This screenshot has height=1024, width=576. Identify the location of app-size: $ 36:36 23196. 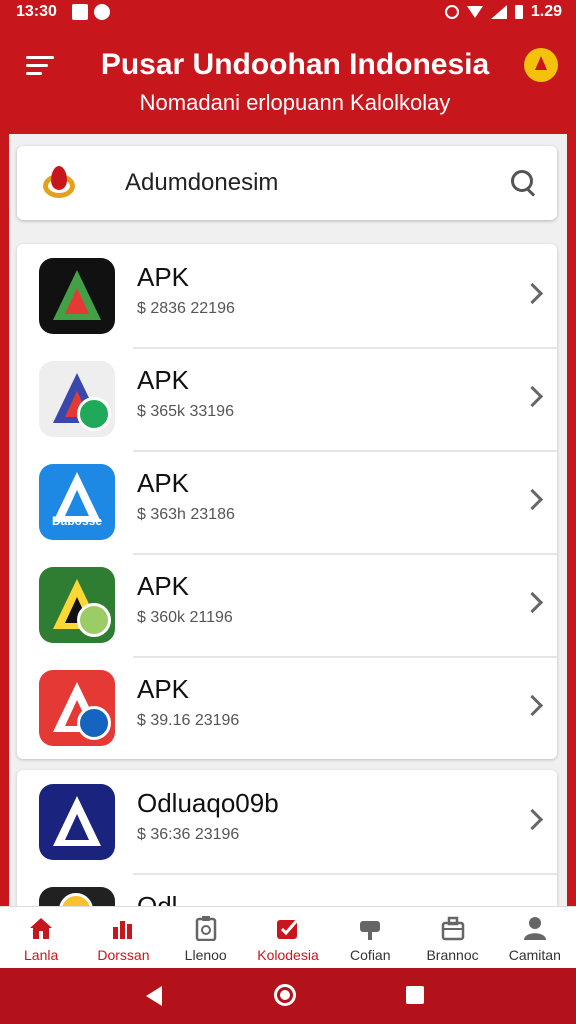
(188, 834).